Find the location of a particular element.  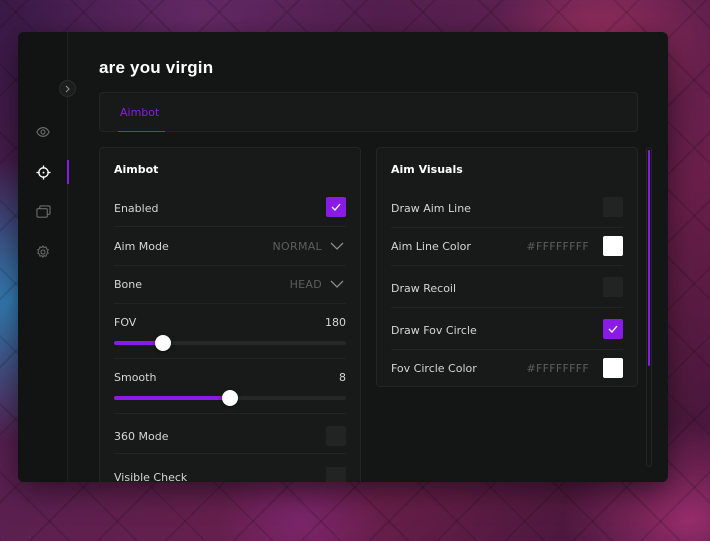

visible-check-row: Visible Check is located at coordinates (230, 468).